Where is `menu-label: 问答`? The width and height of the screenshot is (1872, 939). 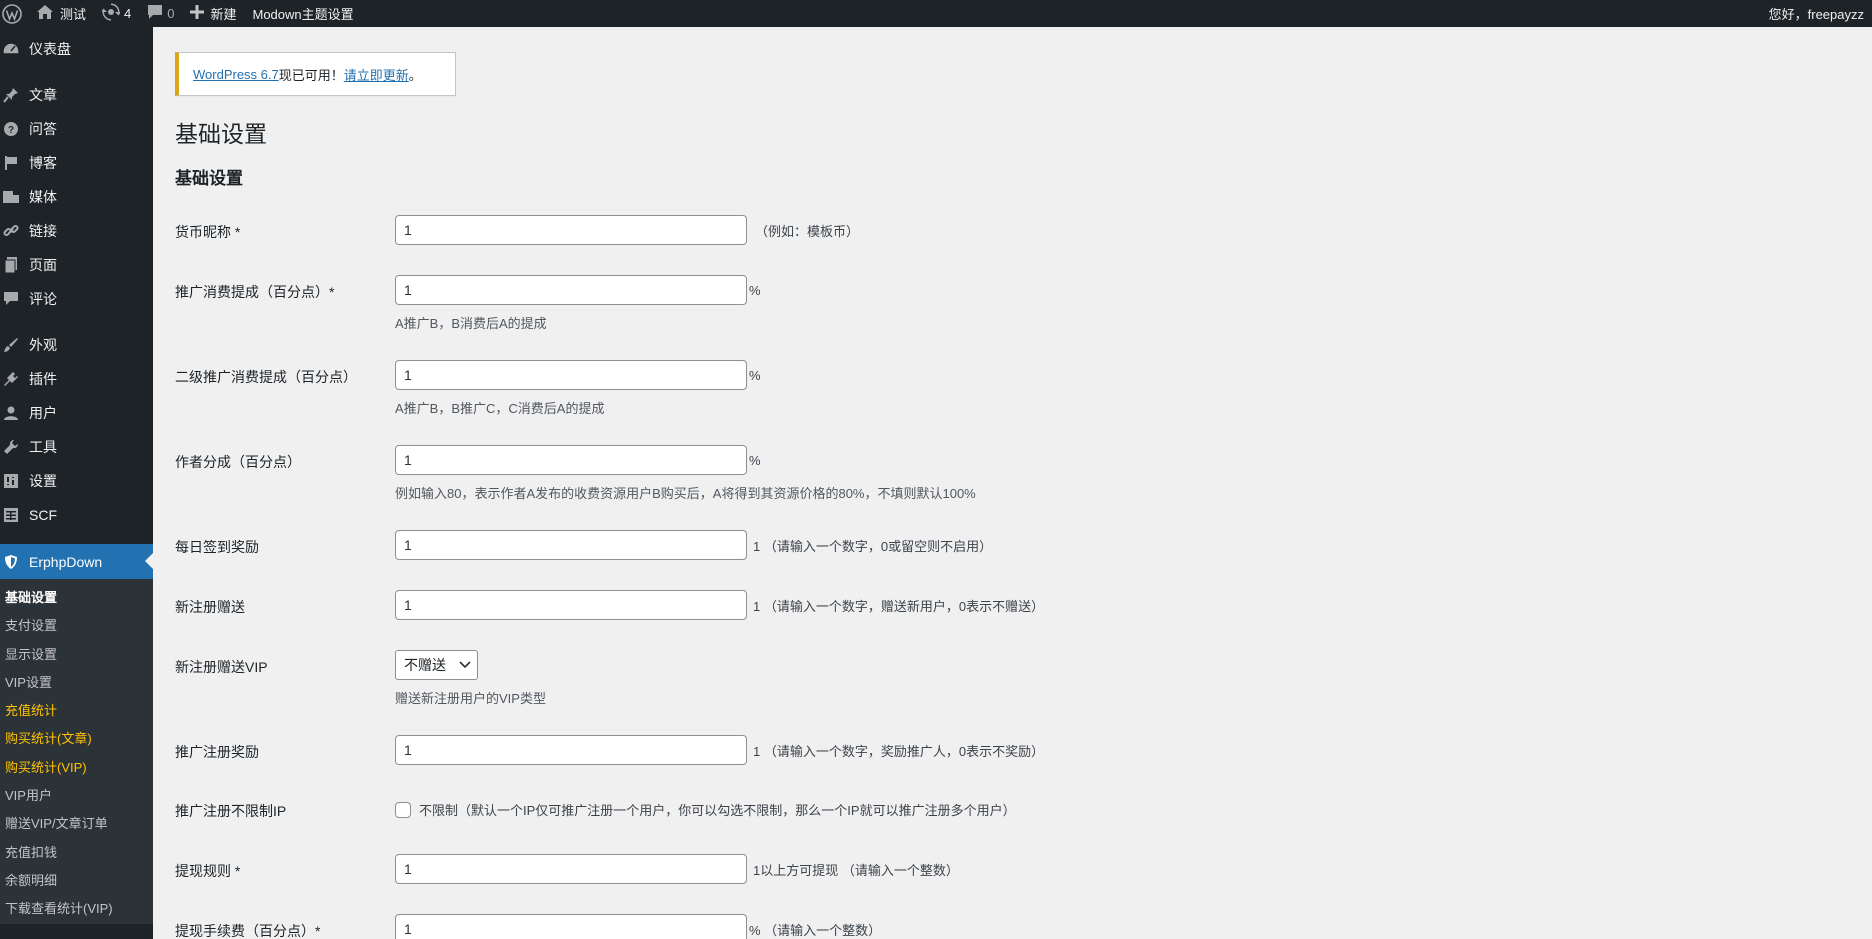 menu-label: 问答 is located at coordinates (43, 129).